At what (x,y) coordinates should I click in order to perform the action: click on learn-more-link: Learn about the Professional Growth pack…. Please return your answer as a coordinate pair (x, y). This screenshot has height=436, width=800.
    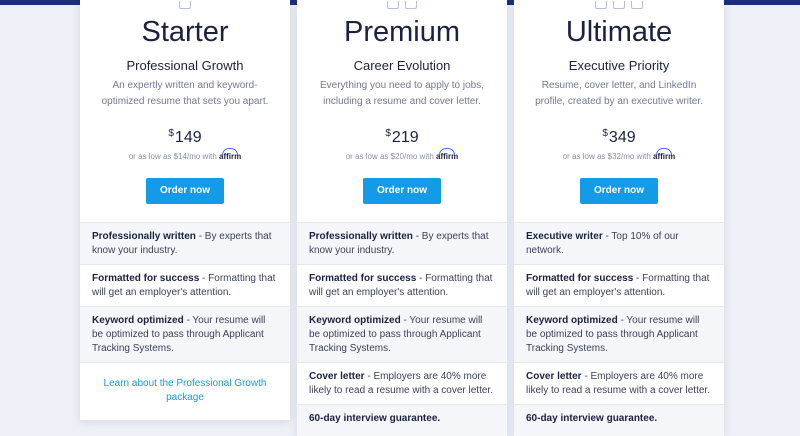
    Looking at the image, I should click on (185, 391).